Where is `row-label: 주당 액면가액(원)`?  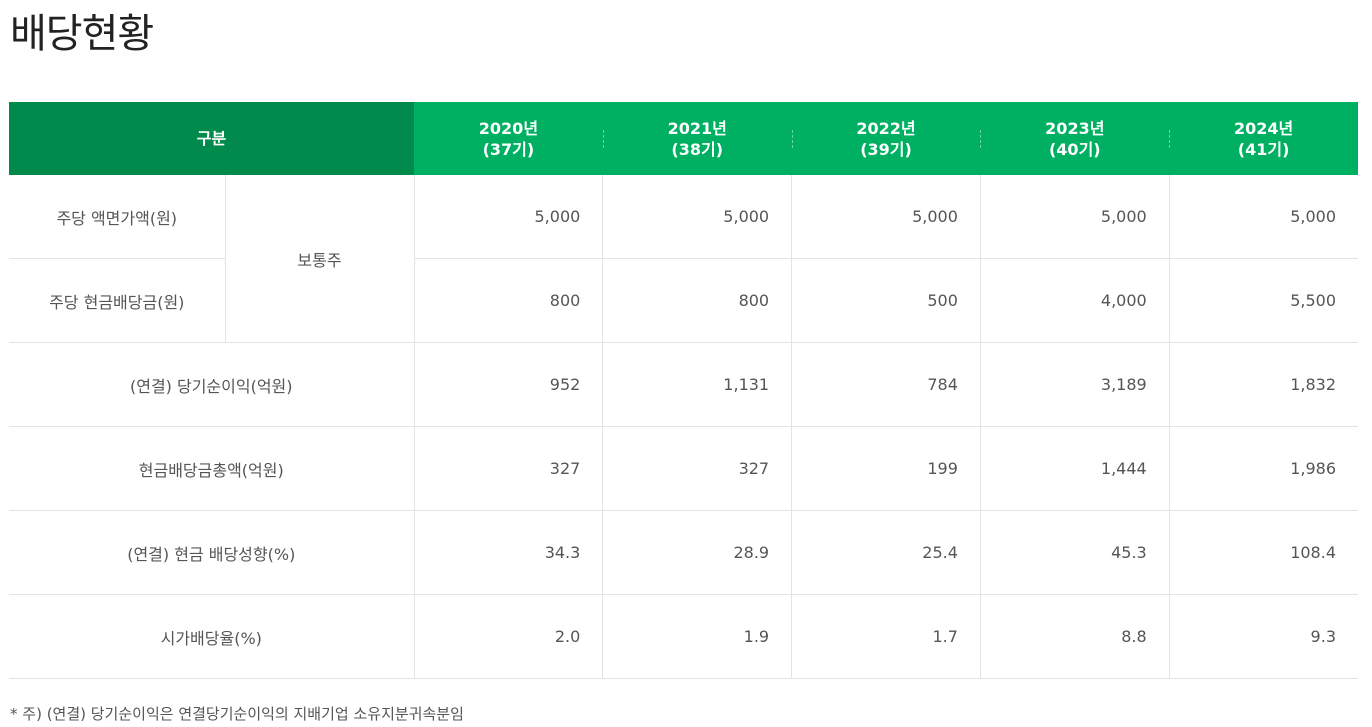 row-label: 주당 액면가액(원) is located at coordinates (117, 217).